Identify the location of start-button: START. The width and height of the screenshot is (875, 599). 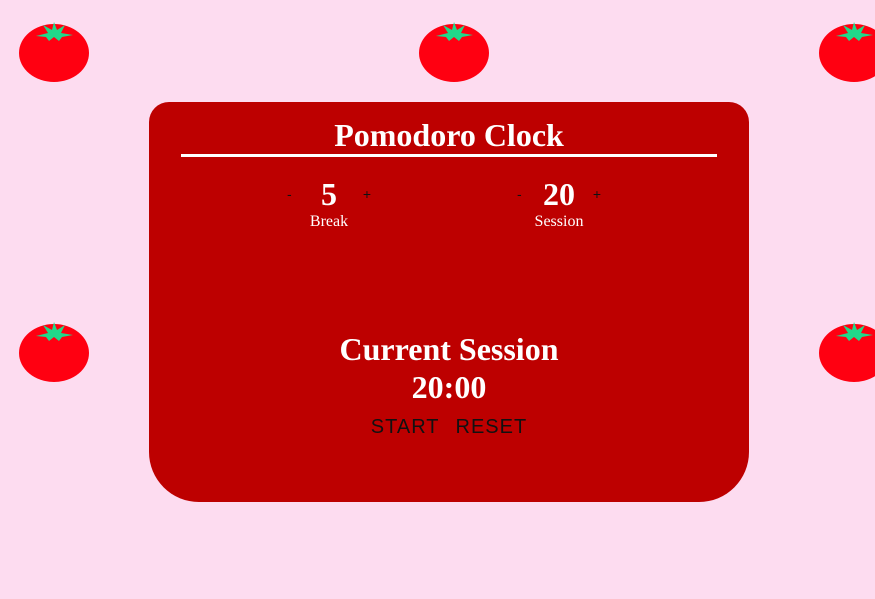
(405, 427).